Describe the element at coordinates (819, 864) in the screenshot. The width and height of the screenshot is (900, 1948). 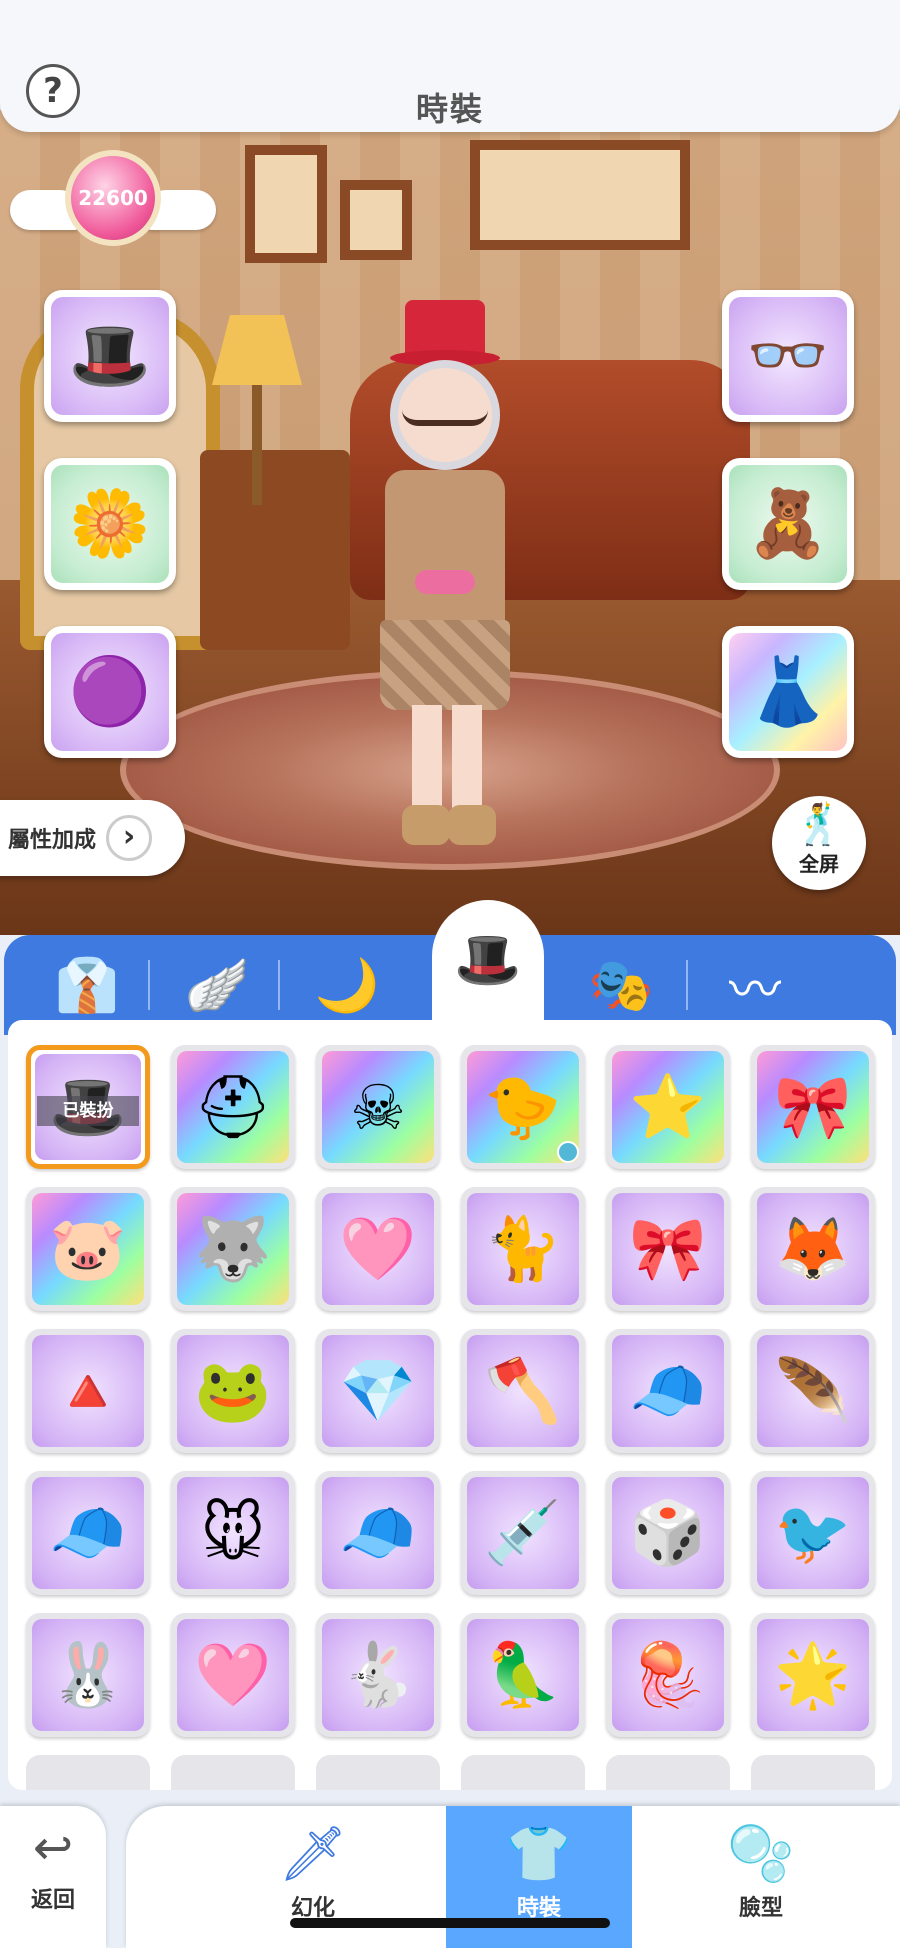
I see `fullscreen-label: 全屏` at that location.